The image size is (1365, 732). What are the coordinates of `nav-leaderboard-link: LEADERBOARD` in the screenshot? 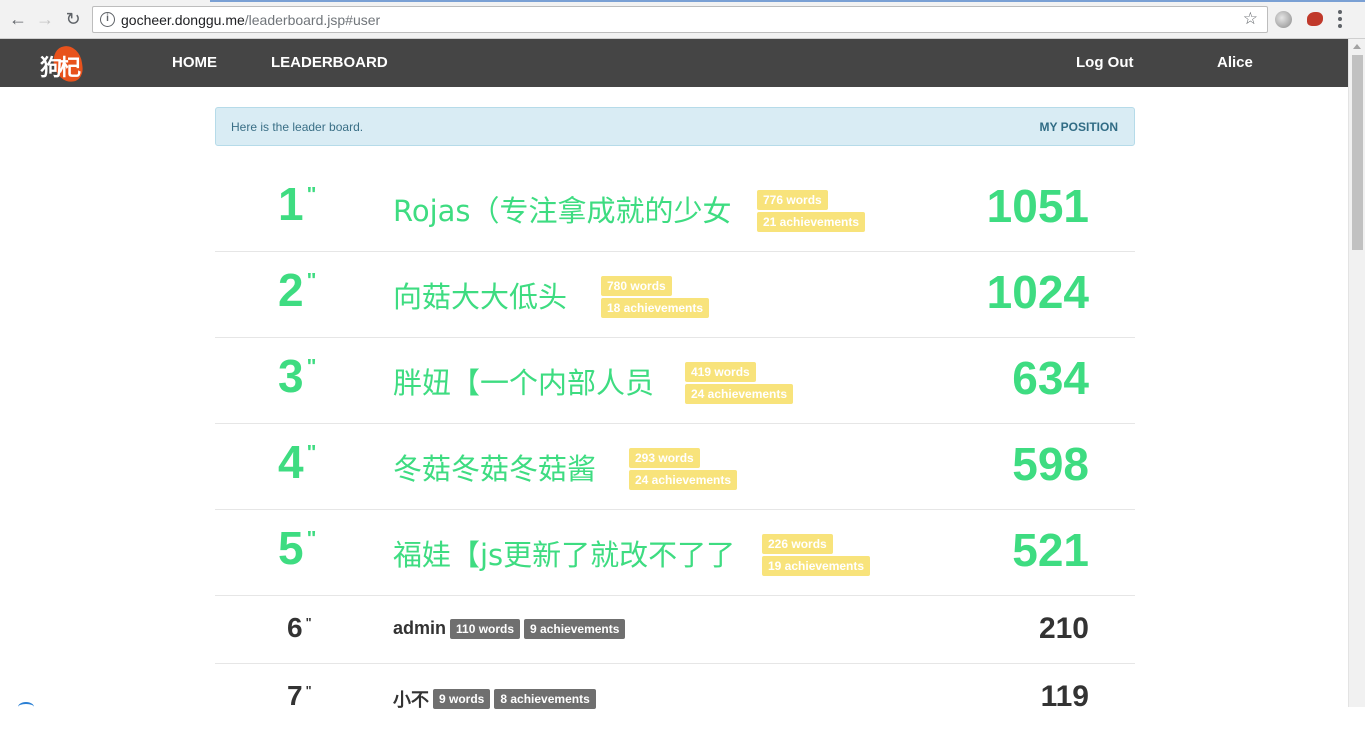 It's located at (329, 62).